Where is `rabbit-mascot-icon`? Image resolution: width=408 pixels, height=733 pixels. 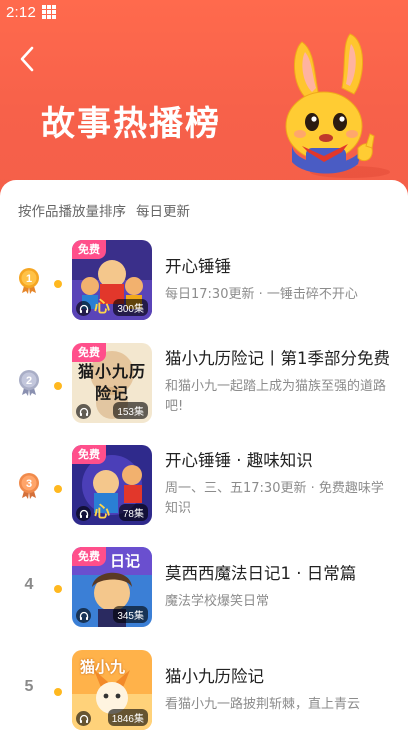
rabbit-mascot-icon is located at coordinates (337, 105).